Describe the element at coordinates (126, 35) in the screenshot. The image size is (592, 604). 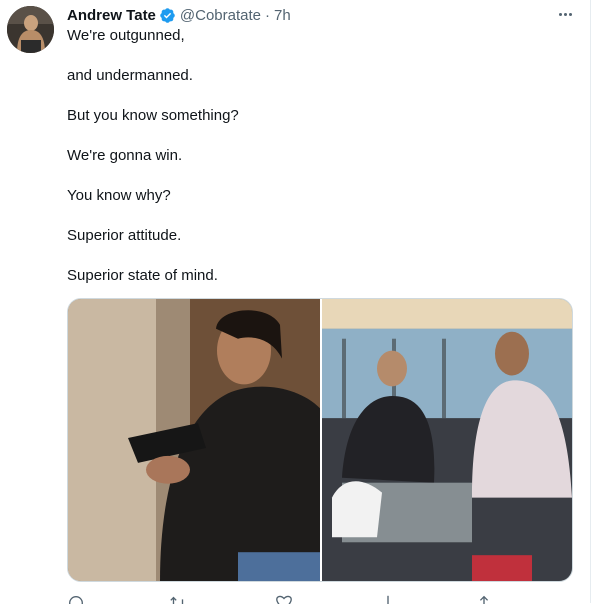
I see `tweet-text-line: We're outgunned,` at that location.